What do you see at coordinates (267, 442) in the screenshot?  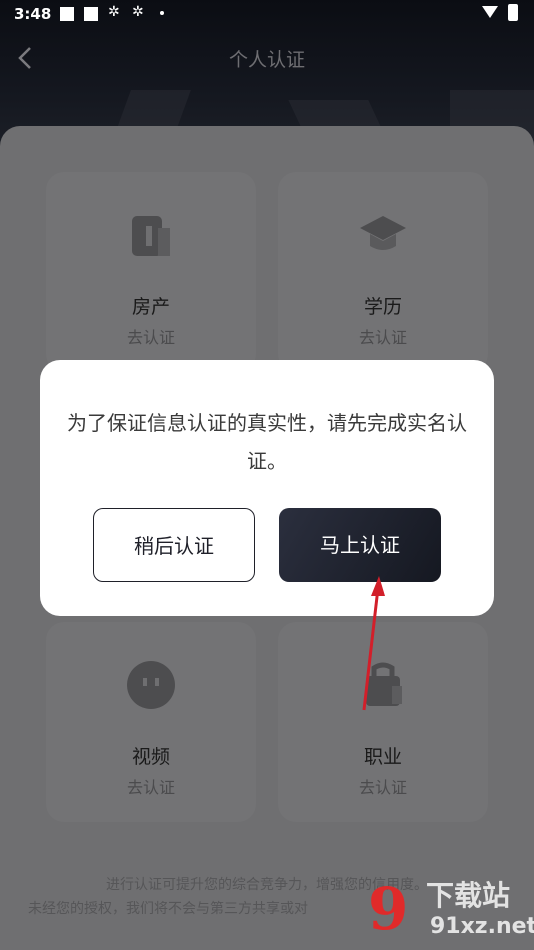 I see `dialog-message: 为了保证信息认证的真实性，请先完成实名认证。` at bounding box center [267, 442].